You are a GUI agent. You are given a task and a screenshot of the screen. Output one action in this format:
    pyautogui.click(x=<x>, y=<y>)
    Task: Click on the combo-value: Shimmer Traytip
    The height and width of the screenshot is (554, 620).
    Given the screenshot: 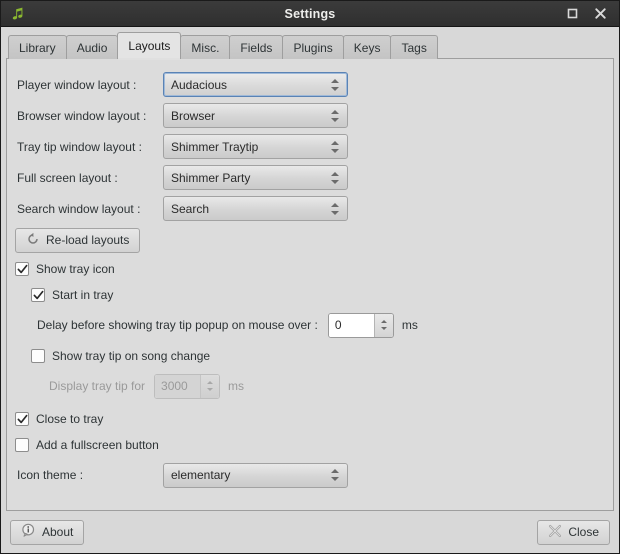 What is the action you would take?
    pyautogui.click(x=215, y=146)
    